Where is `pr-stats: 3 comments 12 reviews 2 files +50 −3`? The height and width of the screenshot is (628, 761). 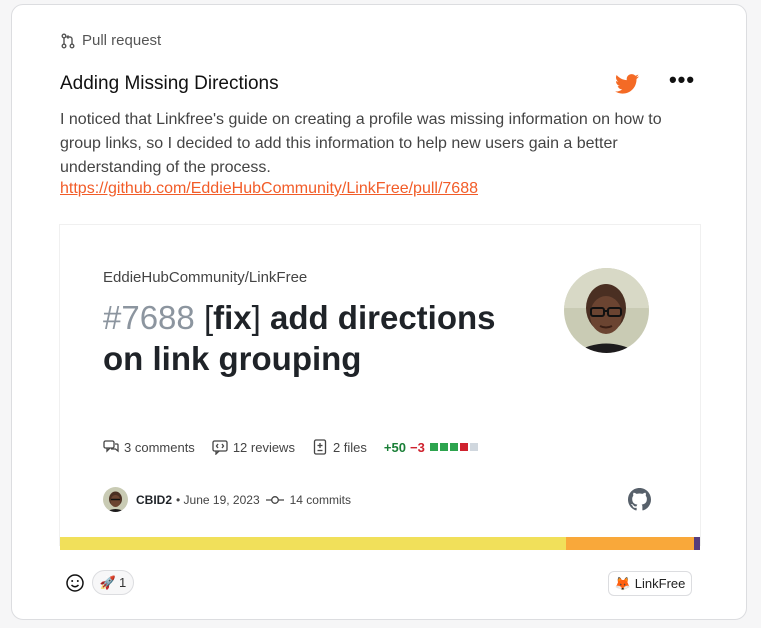 pr-stats: 3 comments 12 reviews 2 files +50 −3 is located at coordinates (290, 447).